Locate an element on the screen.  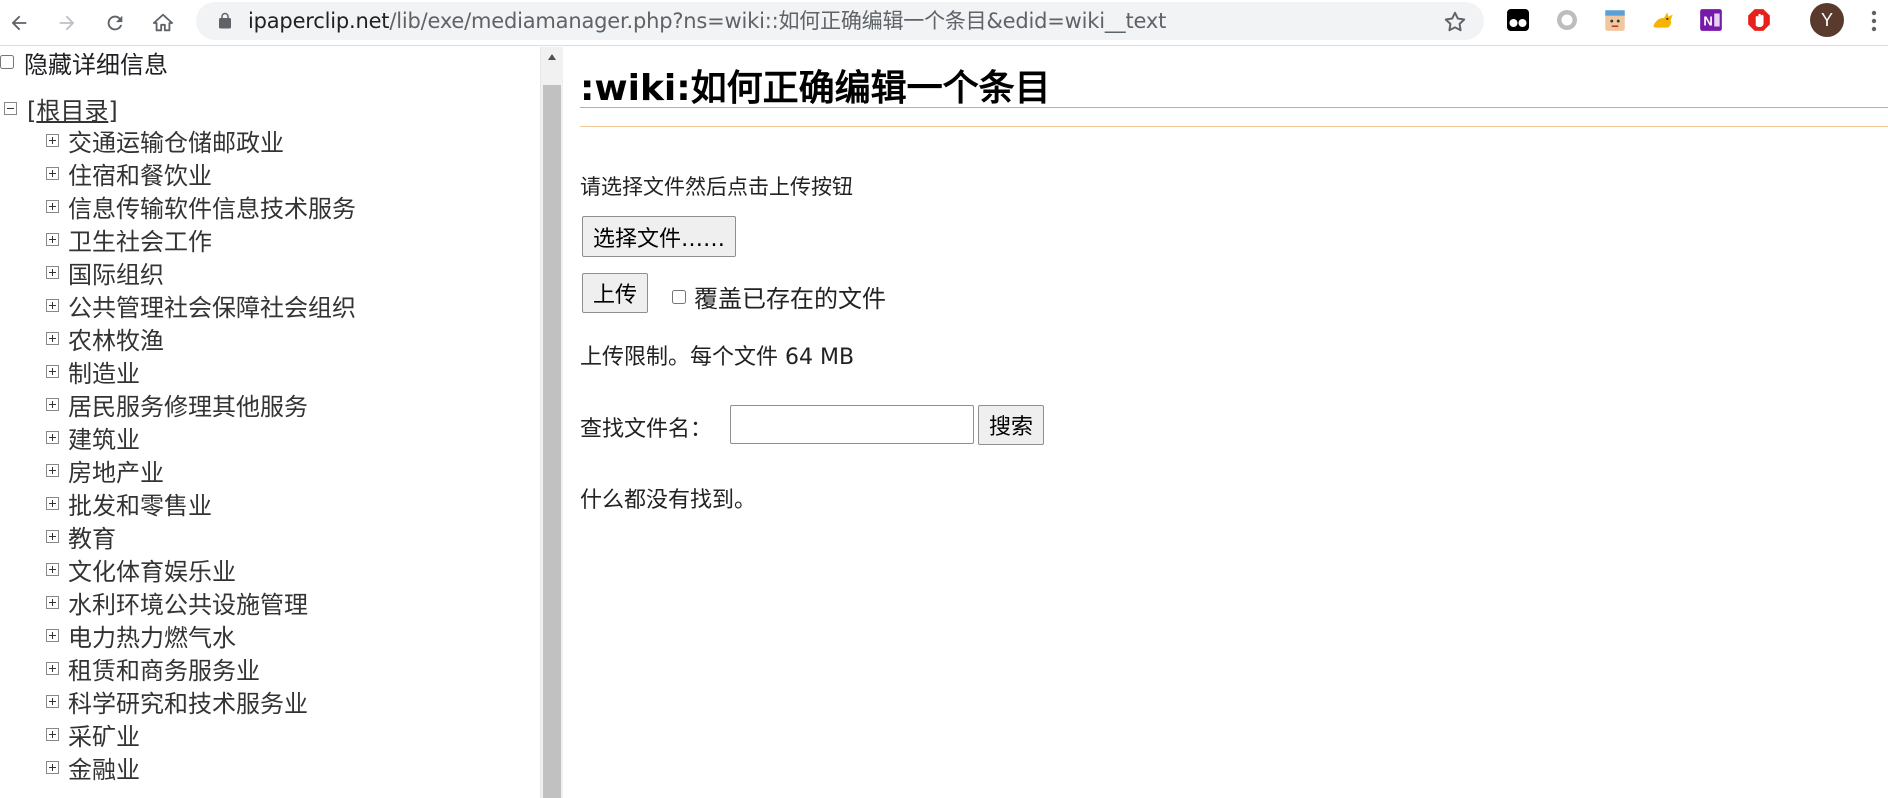
adblock-icon is located at coordinates (1759, 20).